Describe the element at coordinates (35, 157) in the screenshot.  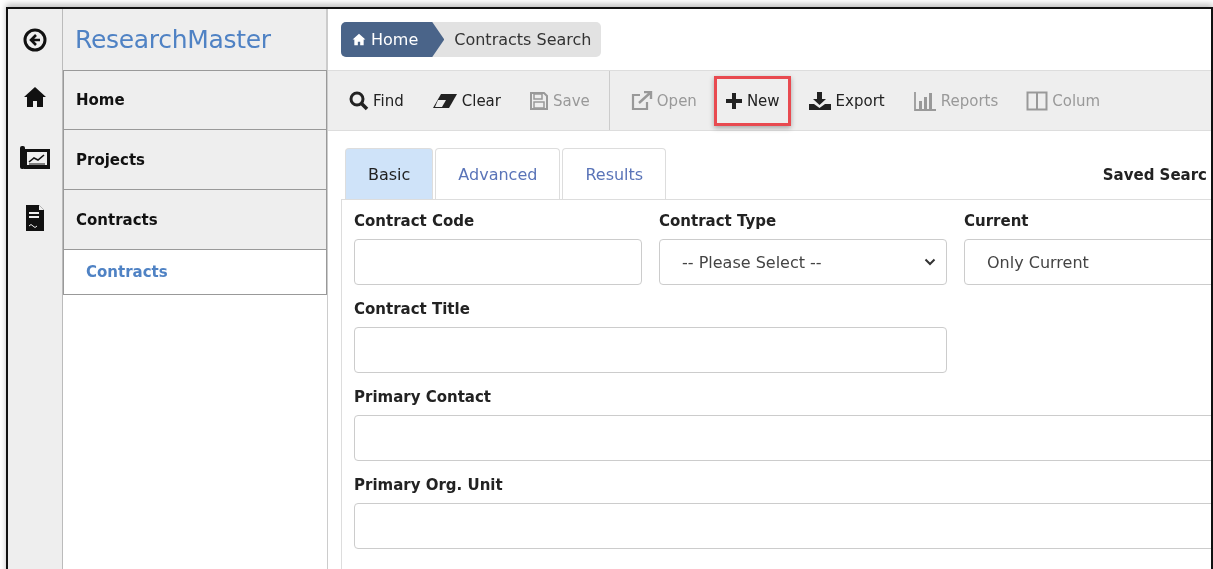
I see `chart-icon` at that location.